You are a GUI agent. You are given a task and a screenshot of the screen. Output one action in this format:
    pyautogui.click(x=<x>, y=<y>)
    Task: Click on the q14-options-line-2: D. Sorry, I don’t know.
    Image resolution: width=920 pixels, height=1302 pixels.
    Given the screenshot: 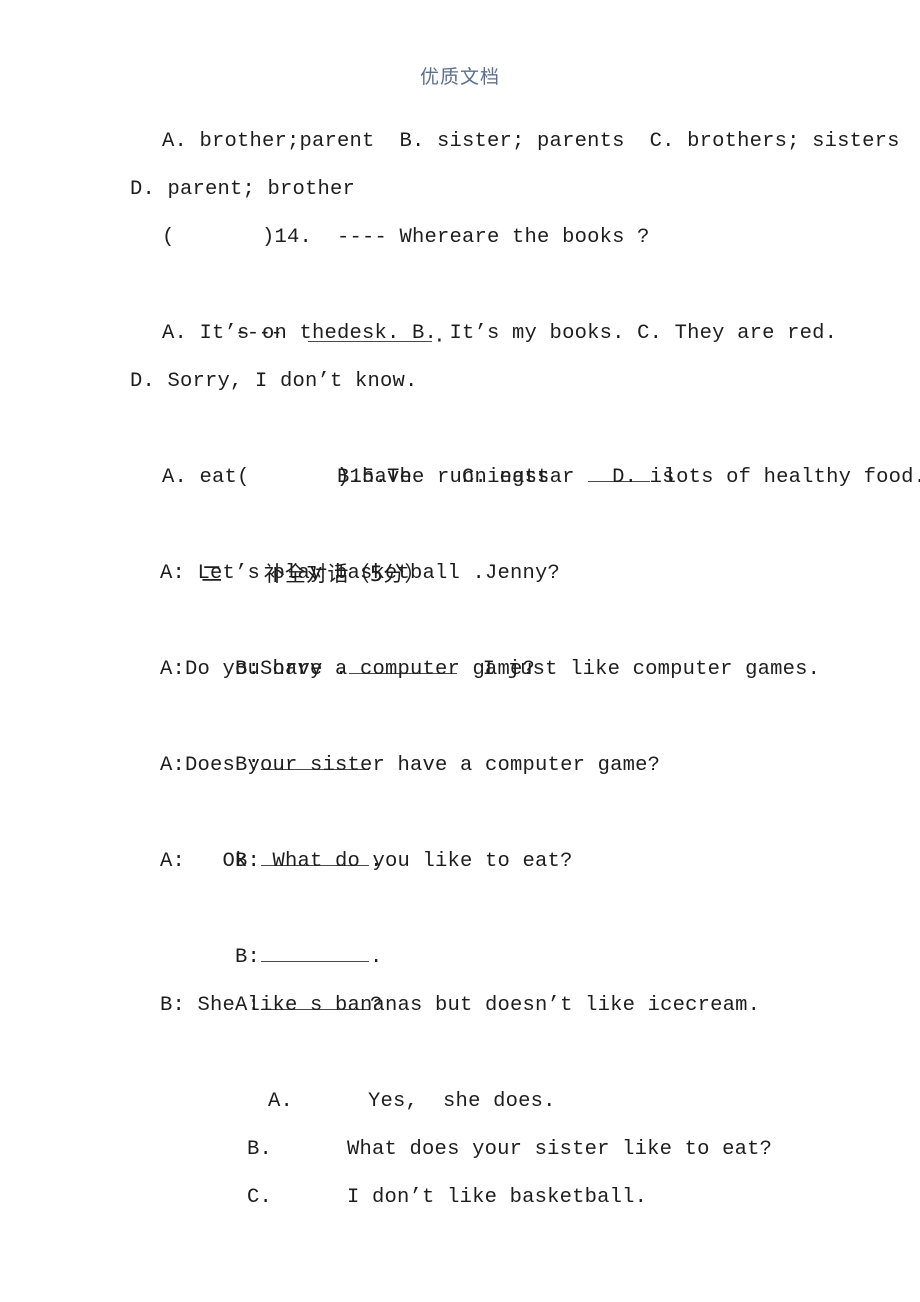 What is the action you would take?
    pyautogui.click(x=274, y=381)
    